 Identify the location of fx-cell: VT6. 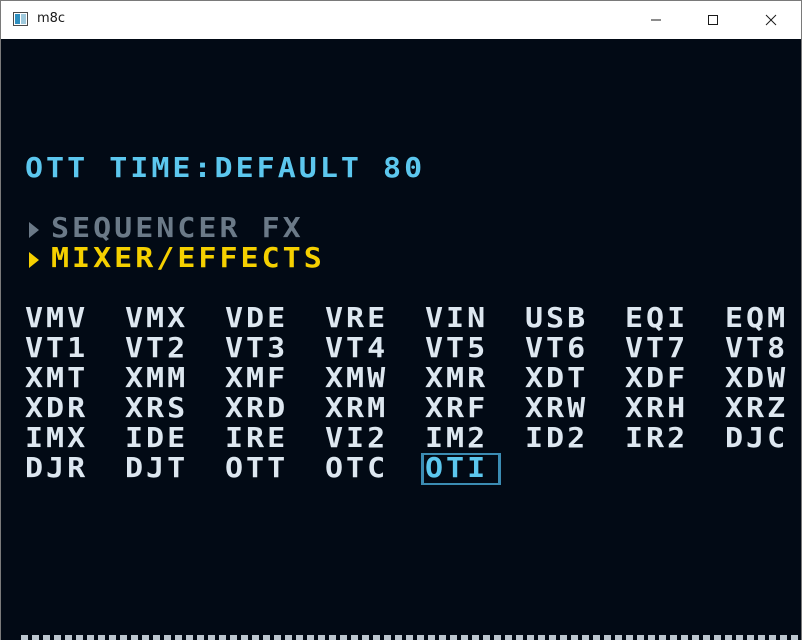
(556, 349).